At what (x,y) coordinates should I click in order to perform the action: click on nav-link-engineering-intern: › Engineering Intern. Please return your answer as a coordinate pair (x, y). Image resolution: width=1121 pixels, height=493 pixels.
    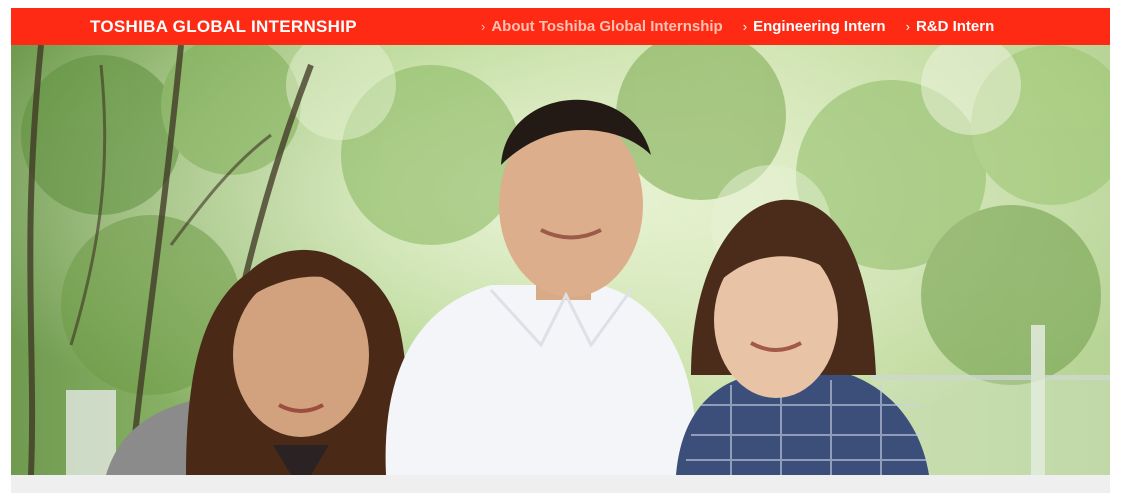
    Looking at the image, I should click on (814, 26).